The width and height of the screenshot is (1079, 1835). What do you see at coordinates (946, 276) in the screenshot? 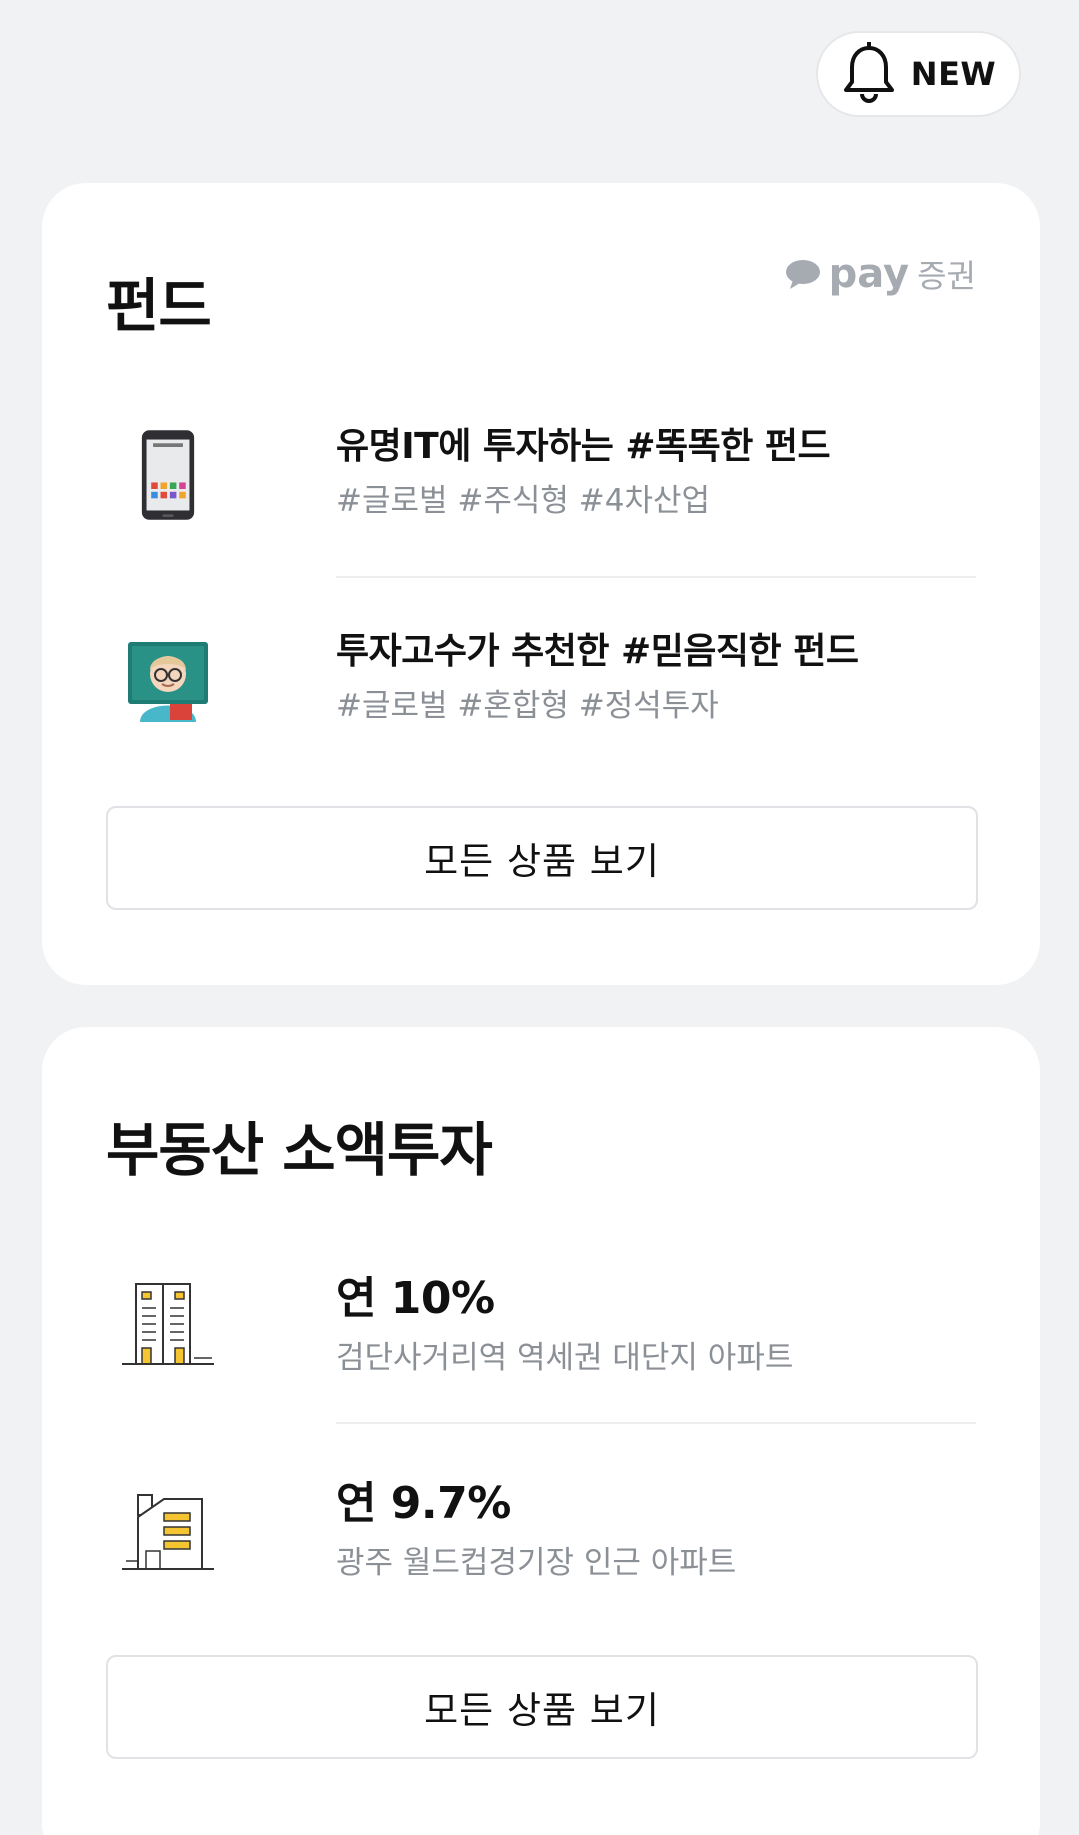
I see `brand-securities: 증권` at bounding box center [946, 276].